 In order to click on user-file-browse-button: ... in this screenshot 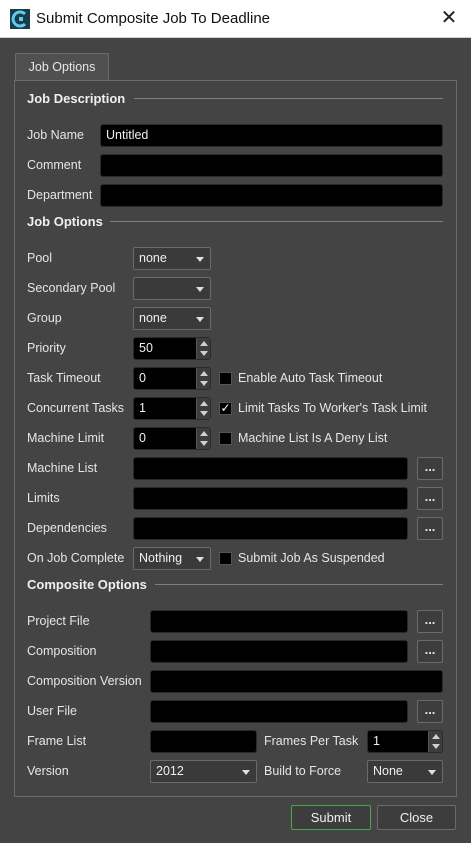, I will do `click(430, 711)`.